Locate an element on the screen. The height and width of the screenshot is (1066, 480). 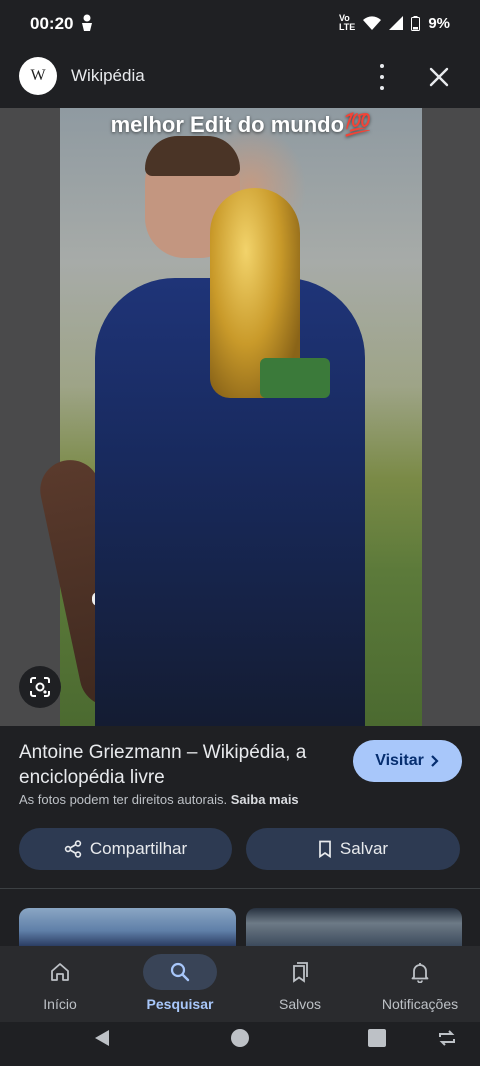
save-label: Salvar is located at coordinates (364, 848).